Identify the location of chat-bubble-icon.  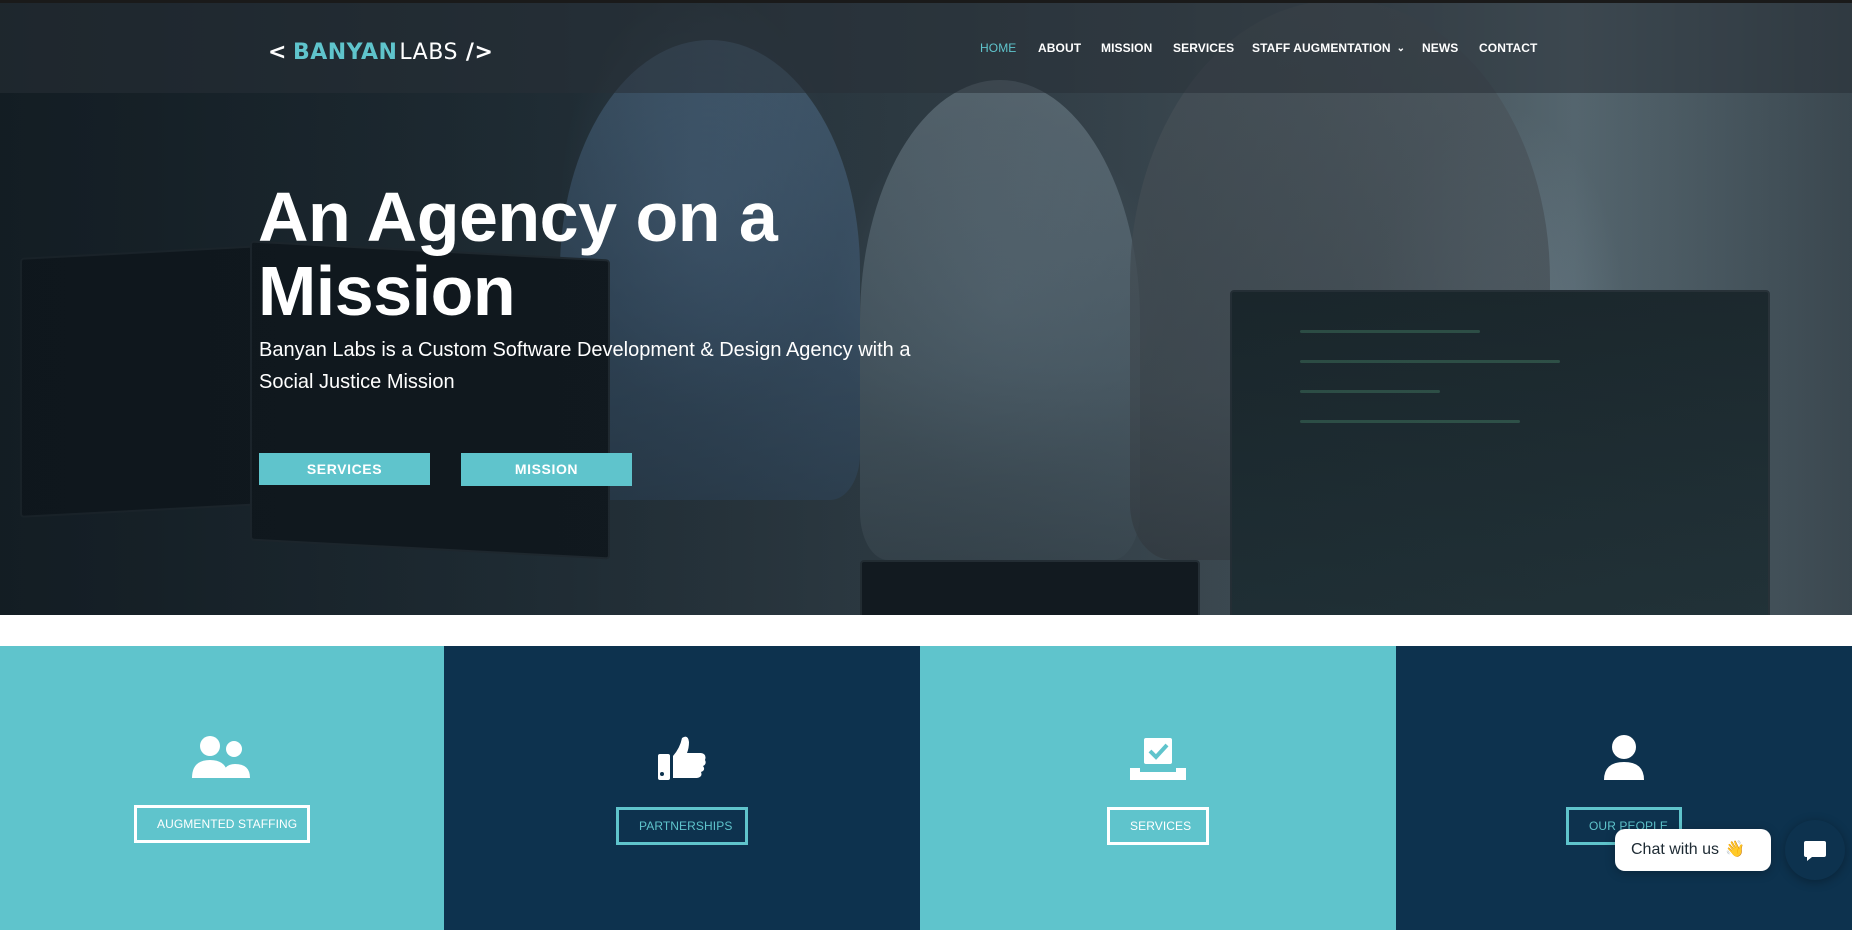
(1815, 851).